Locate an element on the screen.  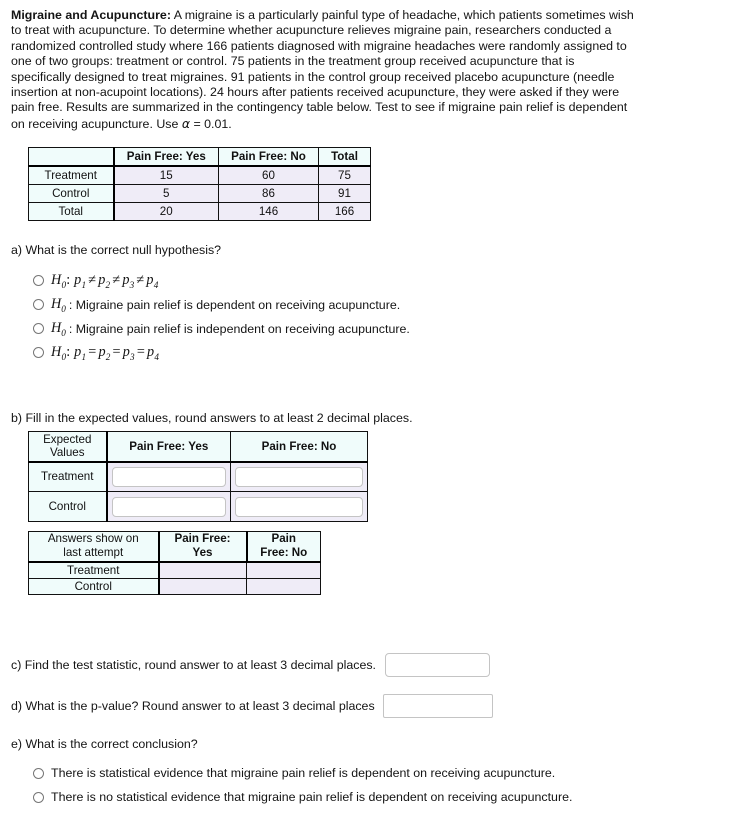
cell-total-total: 166 is located at coordinates (344, 211).